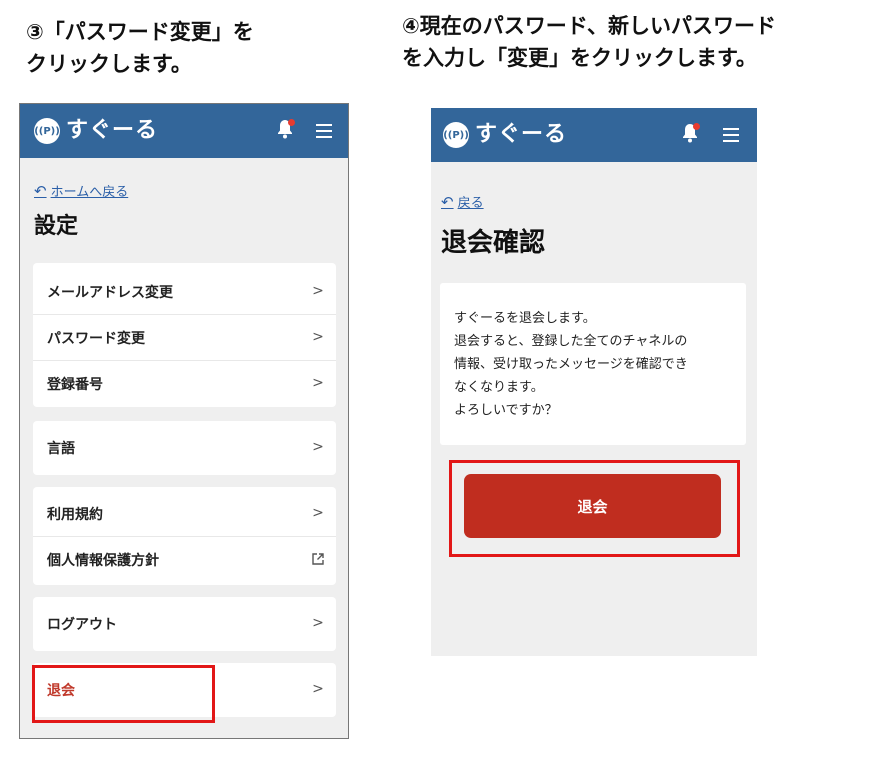  I want to click on settings-item-password: パスワード変更 >, so click(184, 338).